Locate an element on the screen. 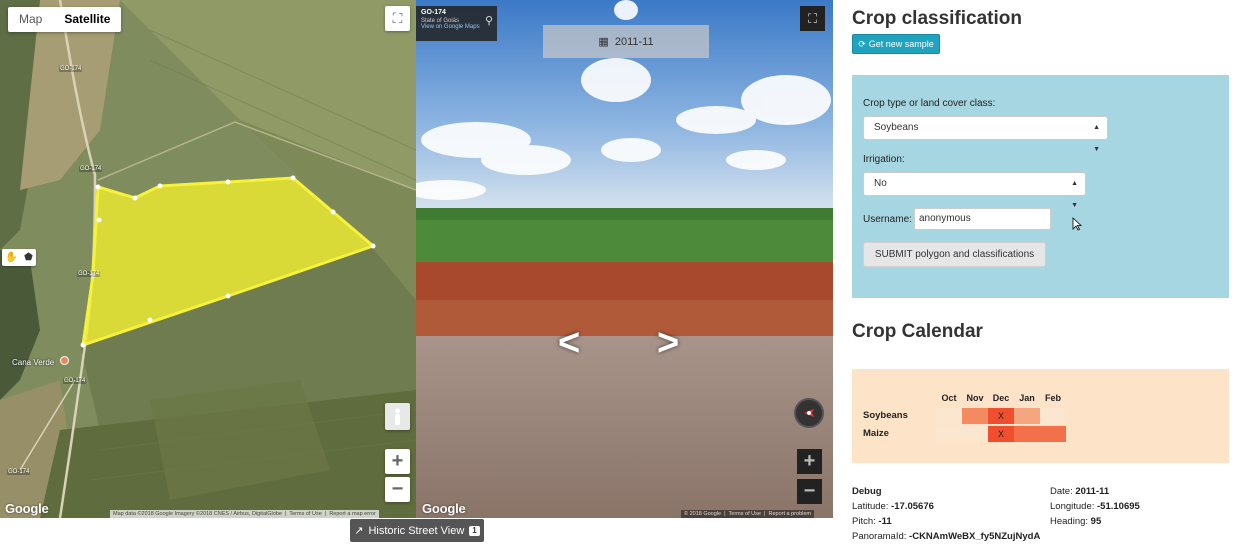 Image resolution: width=1235 pixels, height=560 pixels. debug-longitude: Longitude: -51.10695 is located at coordinates (1095, 506).